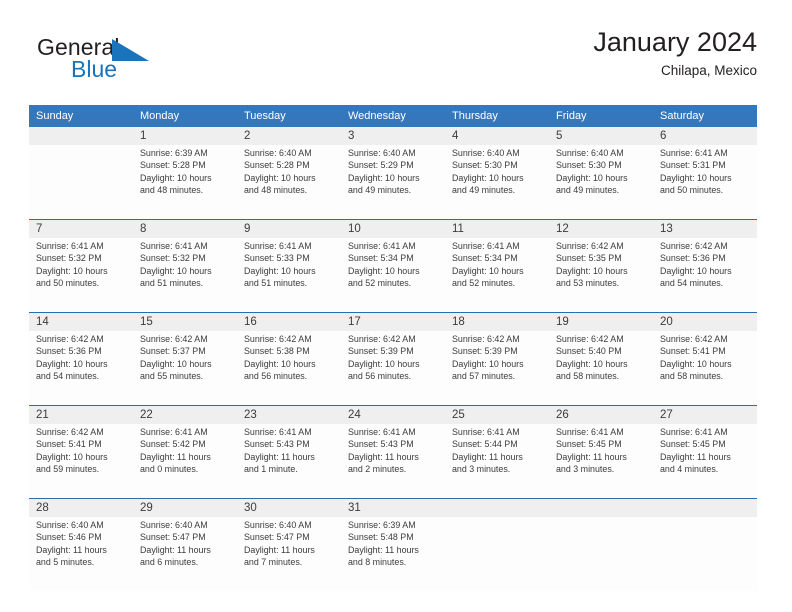  Describe the element at coordinates (131, 50) in the screenshot. I see `triangle-flag-icon` at that location.